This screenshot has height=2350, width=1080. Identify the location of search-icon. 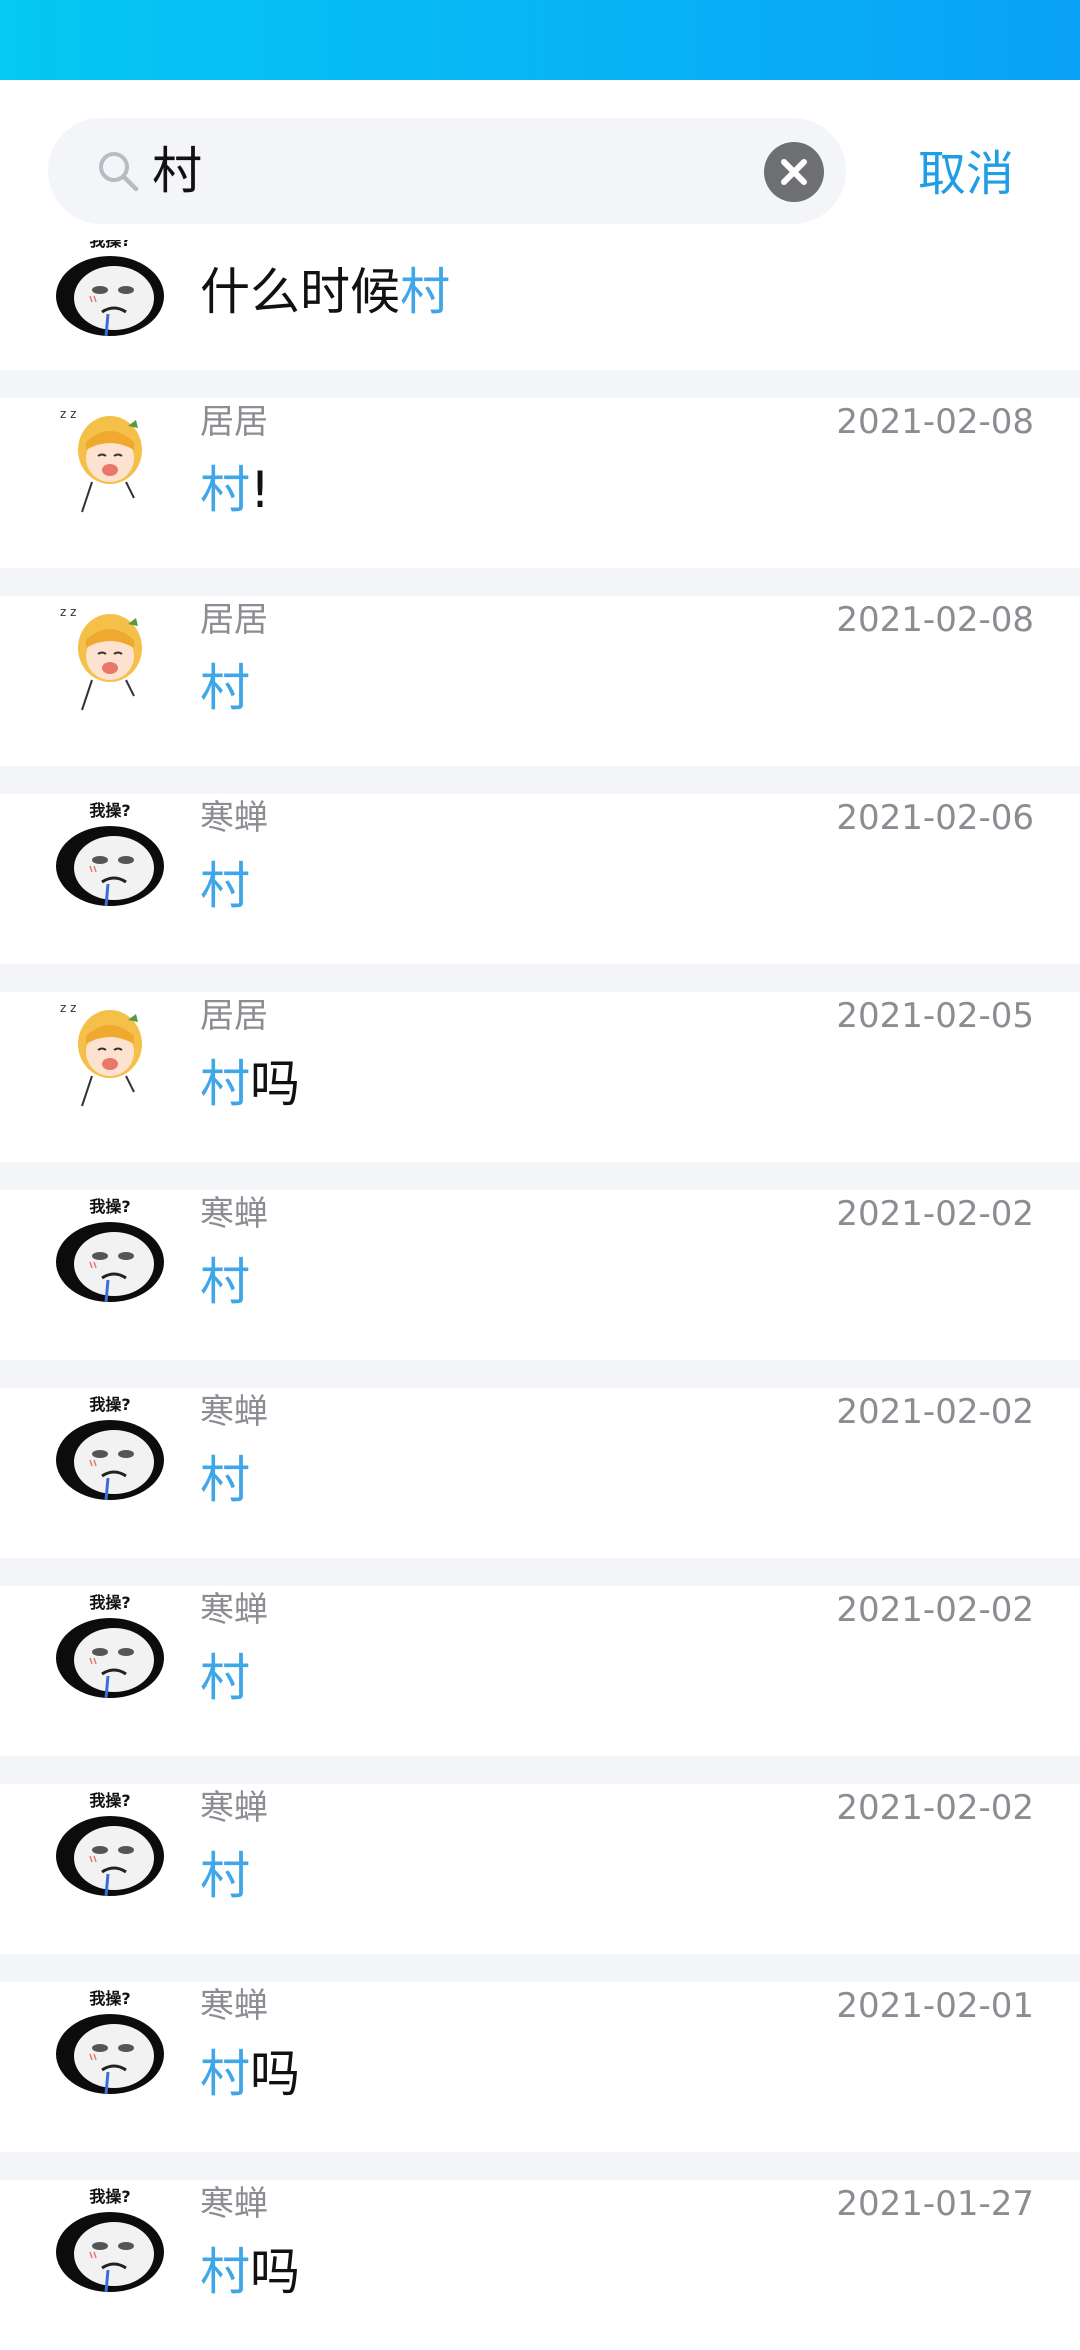
(119, 172).